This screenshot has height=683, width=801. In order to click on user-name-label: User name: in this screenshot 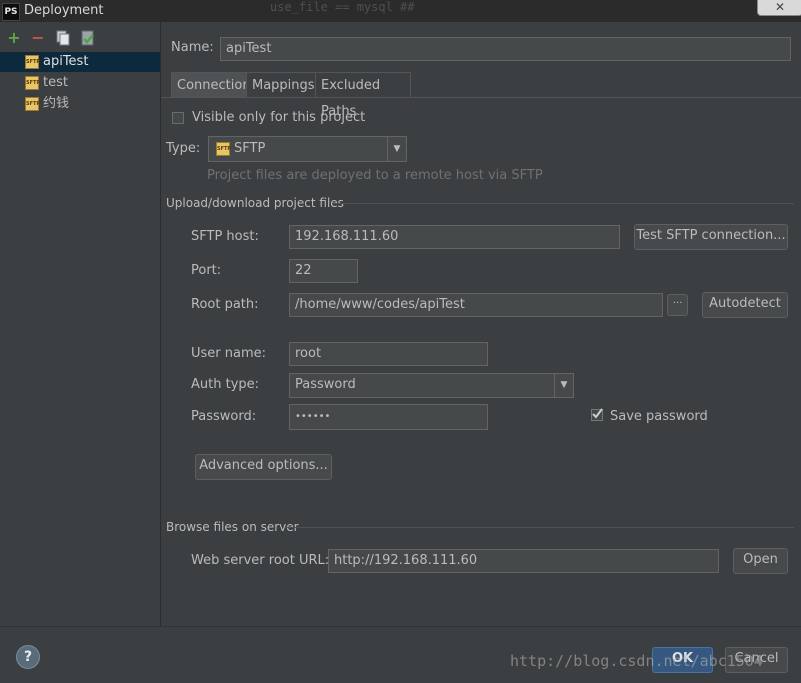, I will do `click(229, 353)`.